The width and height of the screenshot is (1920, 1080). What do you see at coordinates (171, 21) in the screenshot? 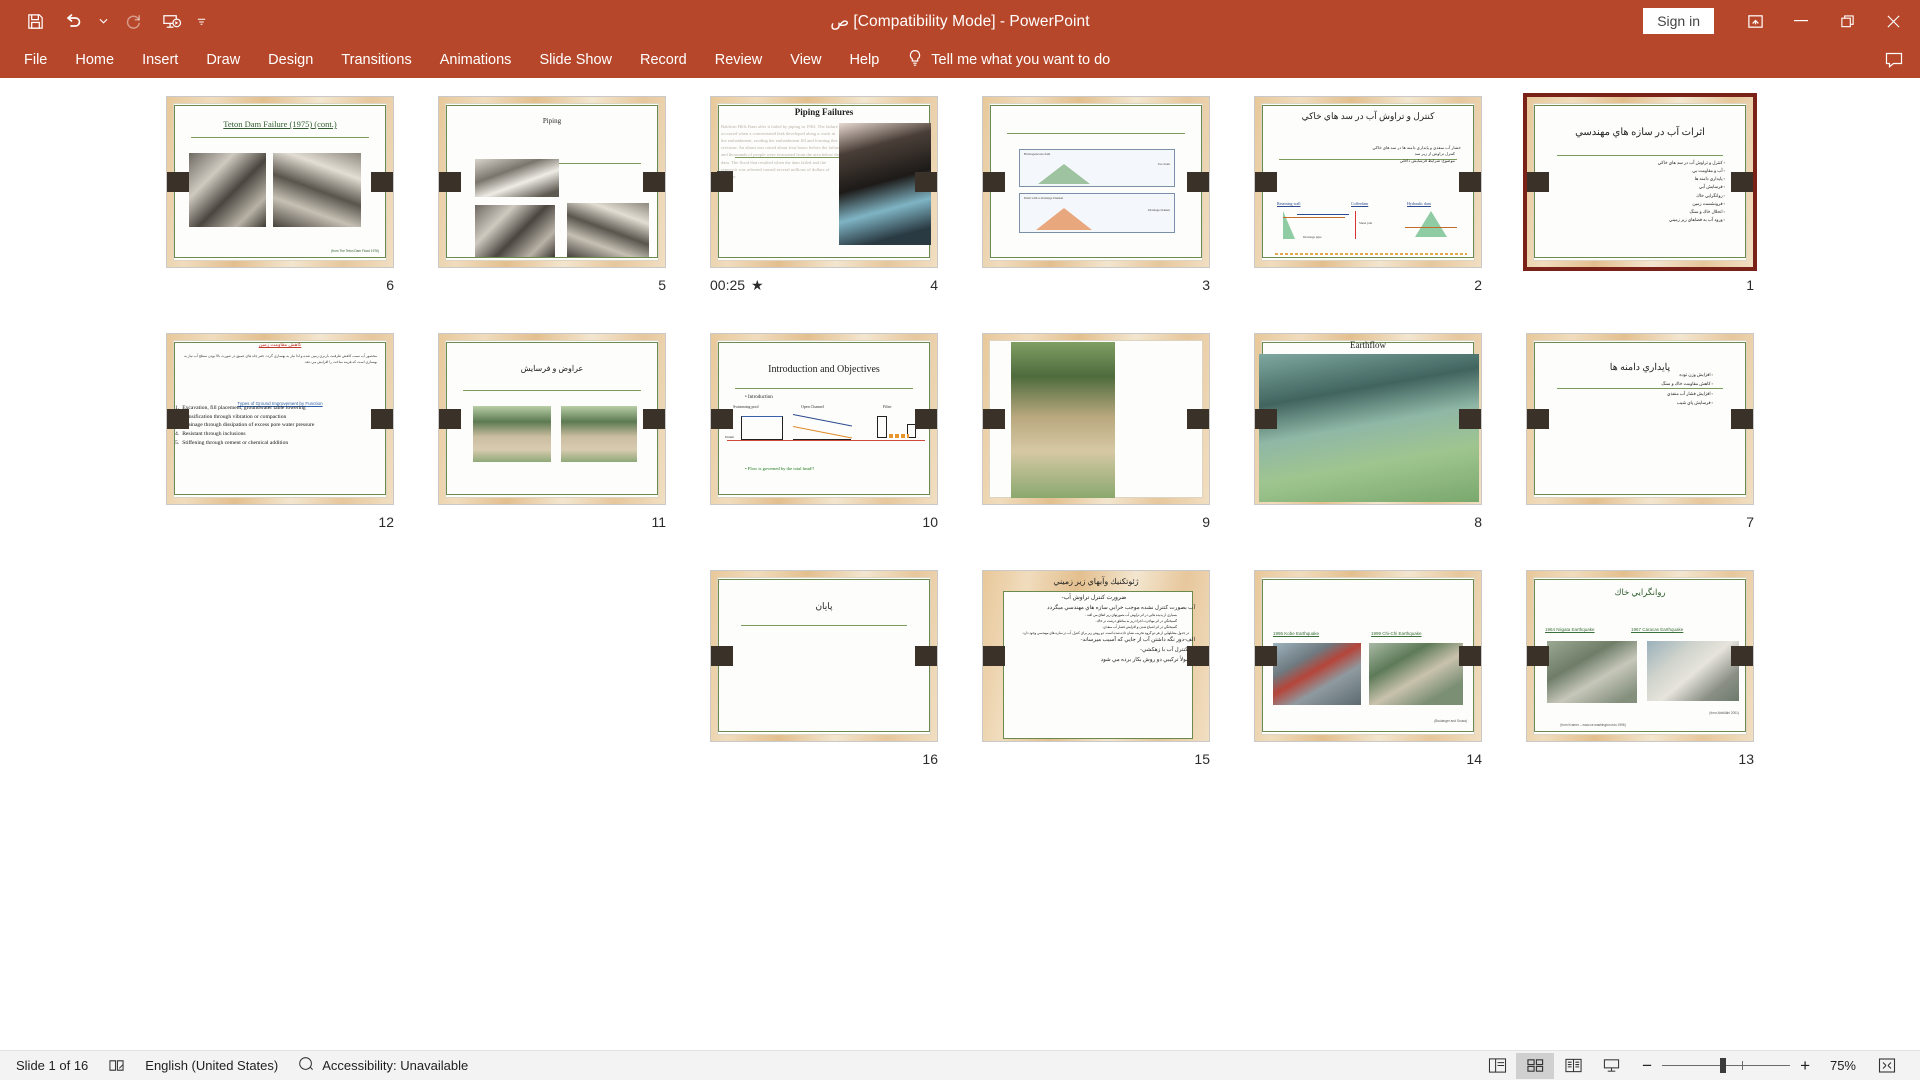
I see `start-presentation-button` at bounding box center [171, 21].